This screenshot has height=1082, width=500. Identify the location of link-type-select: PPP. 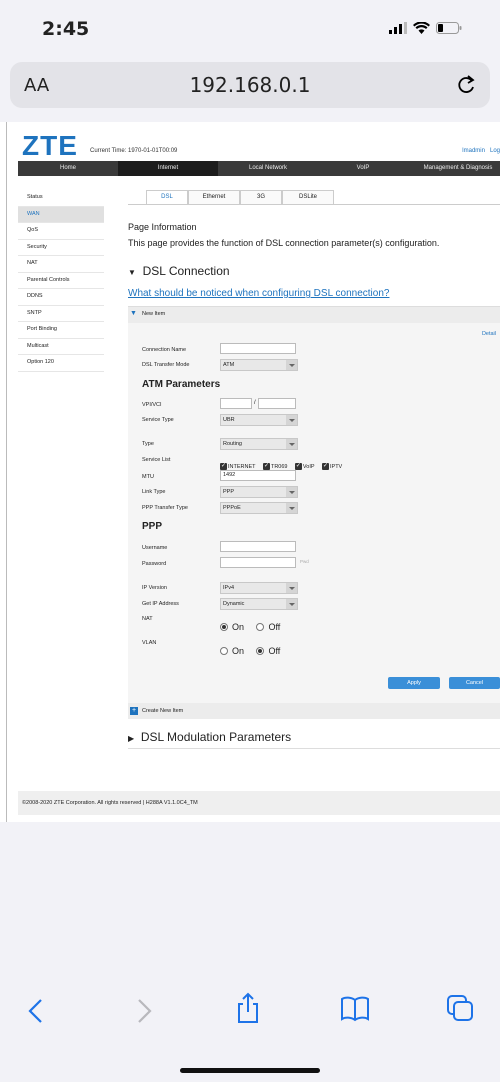
(259, 492).